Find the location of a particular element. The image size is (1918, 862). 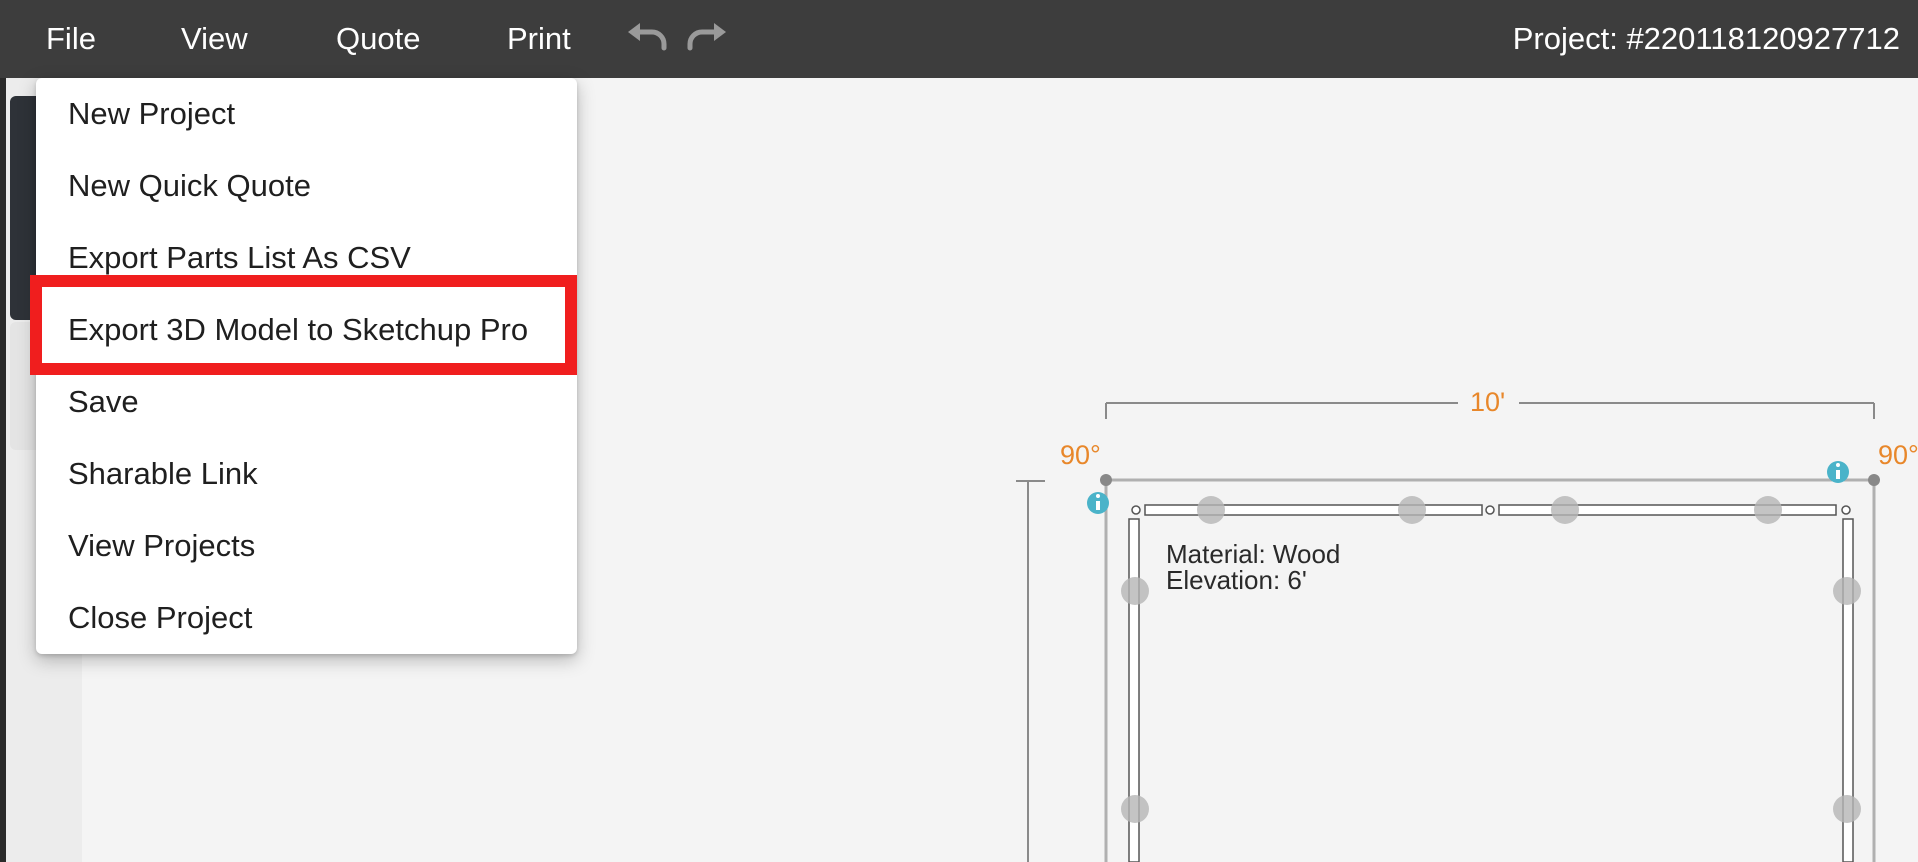

redo-icon is located at coordinates (707, 39).